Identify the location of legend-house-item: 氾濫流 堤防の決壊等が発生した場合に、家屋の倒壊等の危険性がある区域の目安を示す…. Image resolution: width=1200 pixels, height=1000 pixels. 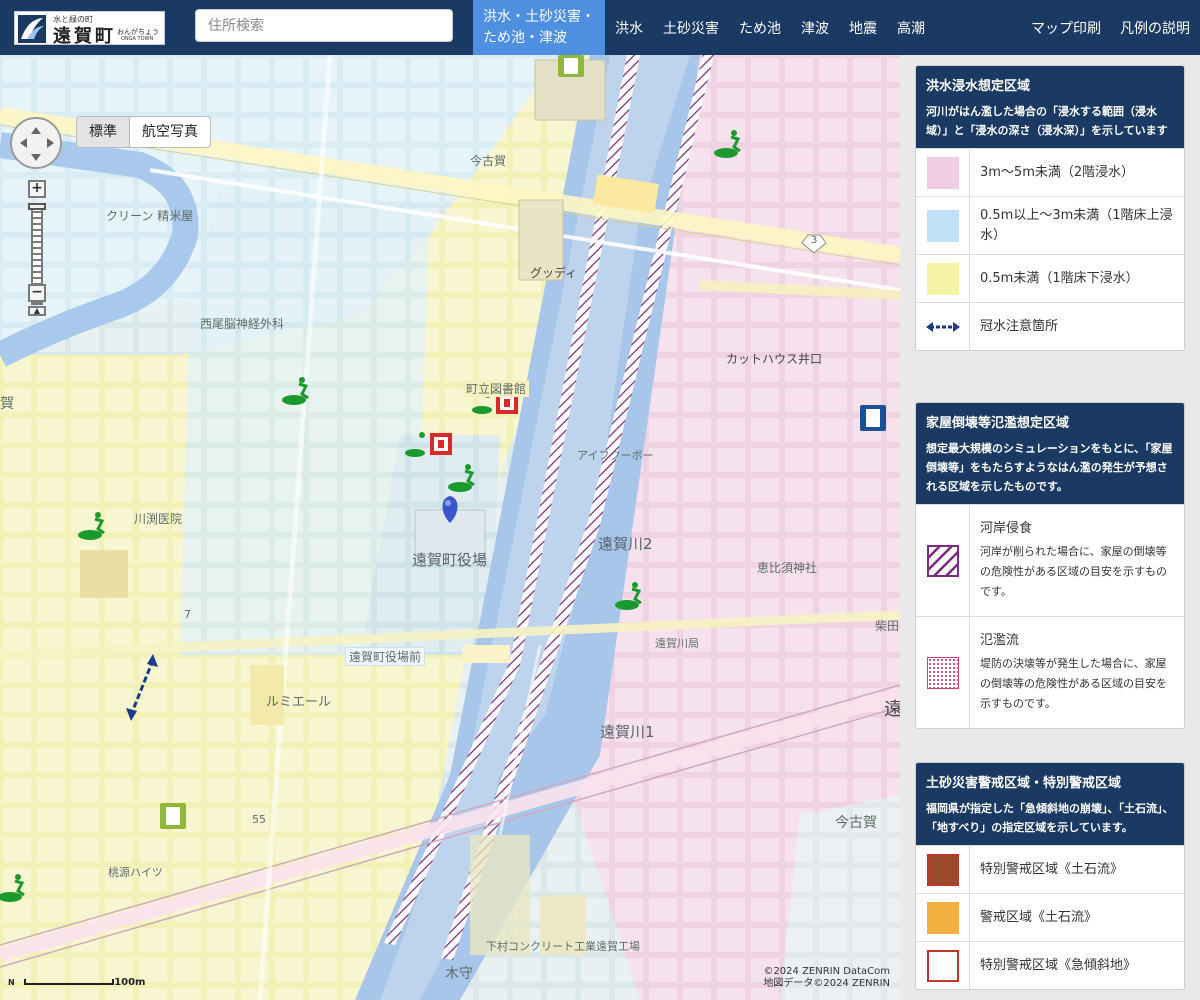
(1050, 672).